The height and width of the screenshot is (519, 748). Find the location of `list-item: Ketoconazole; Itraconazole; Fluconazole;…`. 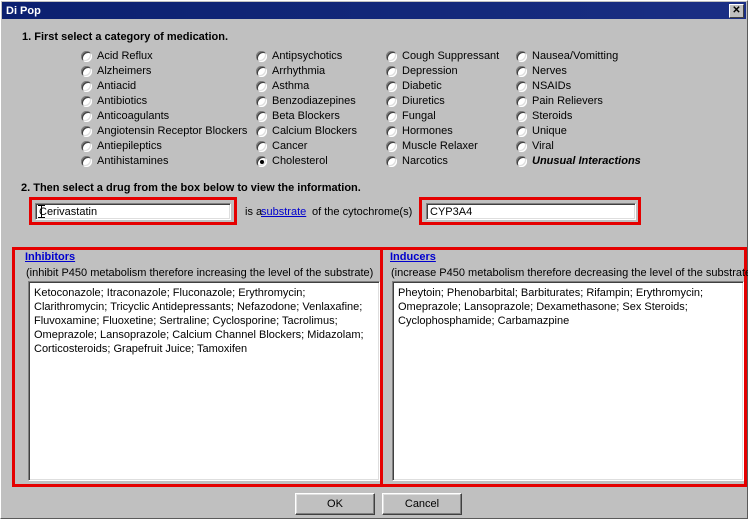

list-item: Ketoconazole; Itraconazole; Fluconazole;… is located at coordinates (170, 293).